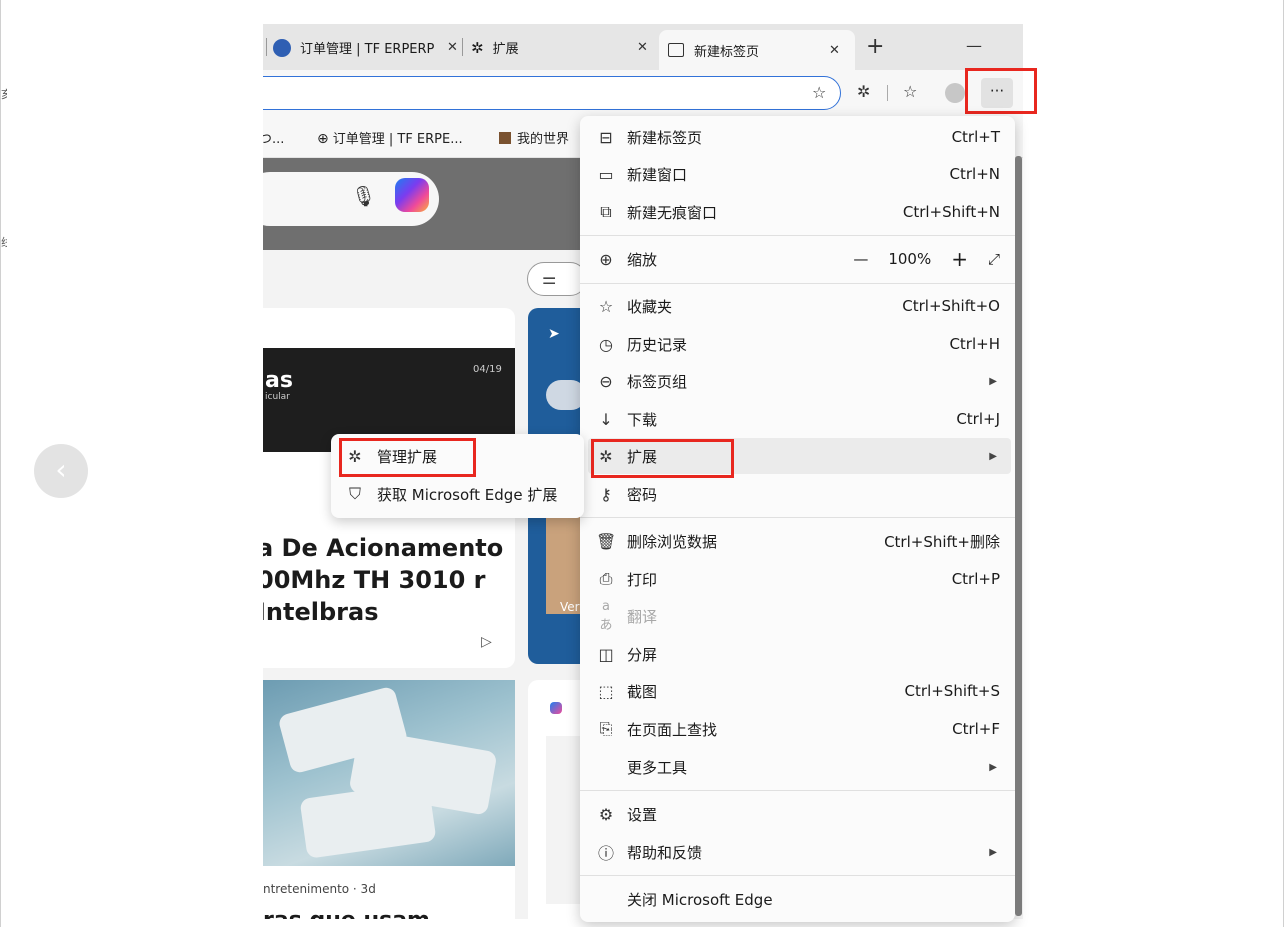  I want to click on hero-background: 🎙︎, so click(423, 204).